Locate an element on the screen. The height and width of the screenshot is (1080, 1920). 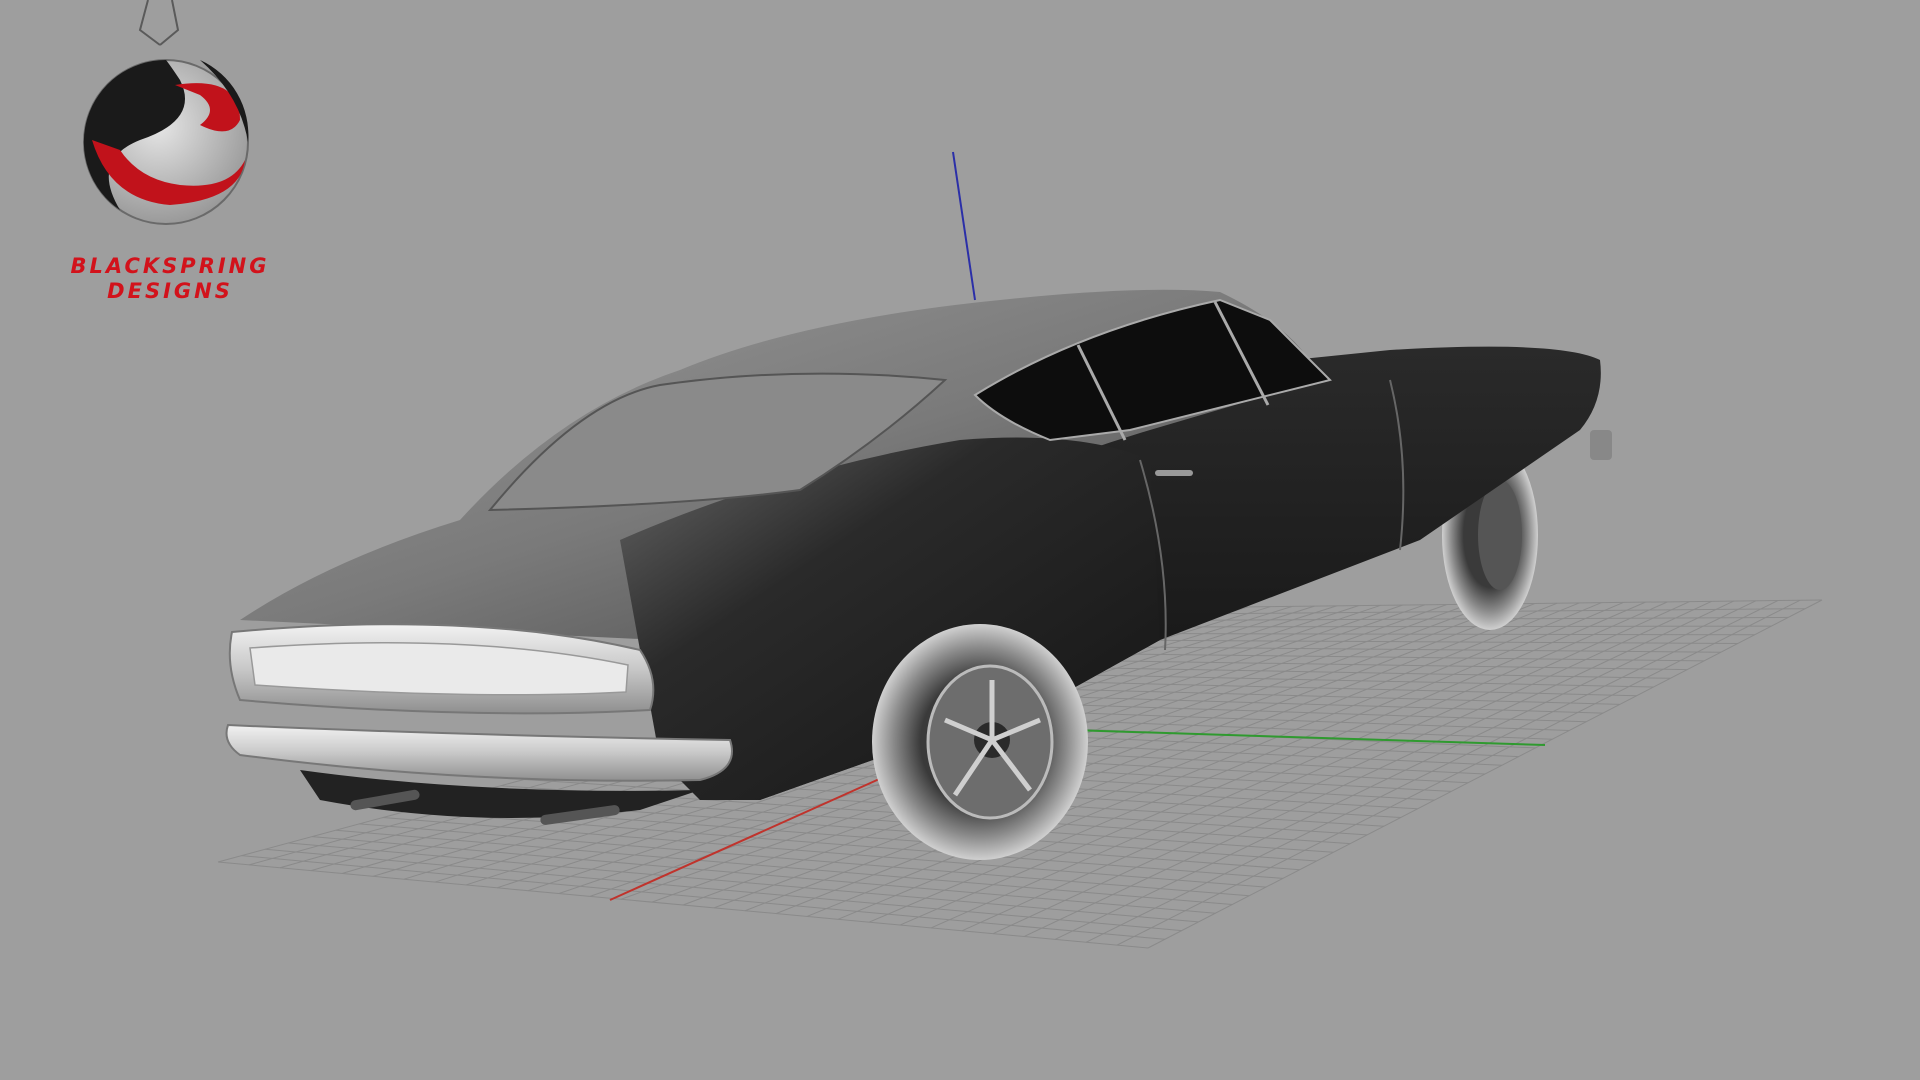
door-handle is located at coordinates (1174, 473).